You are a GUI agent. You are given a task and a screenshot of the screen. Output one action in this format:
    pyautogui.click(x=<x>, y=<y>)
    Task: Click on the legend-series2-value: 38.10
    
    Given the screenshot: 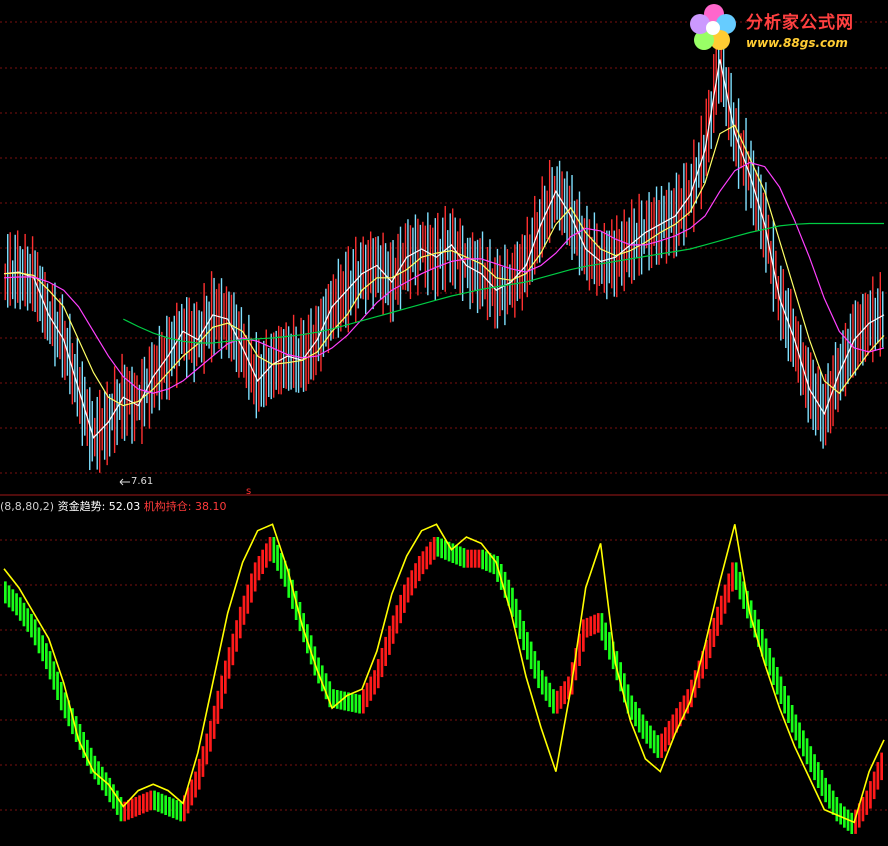 What is the action you would take?
    pyautogui.click(x=211, y=506)
    